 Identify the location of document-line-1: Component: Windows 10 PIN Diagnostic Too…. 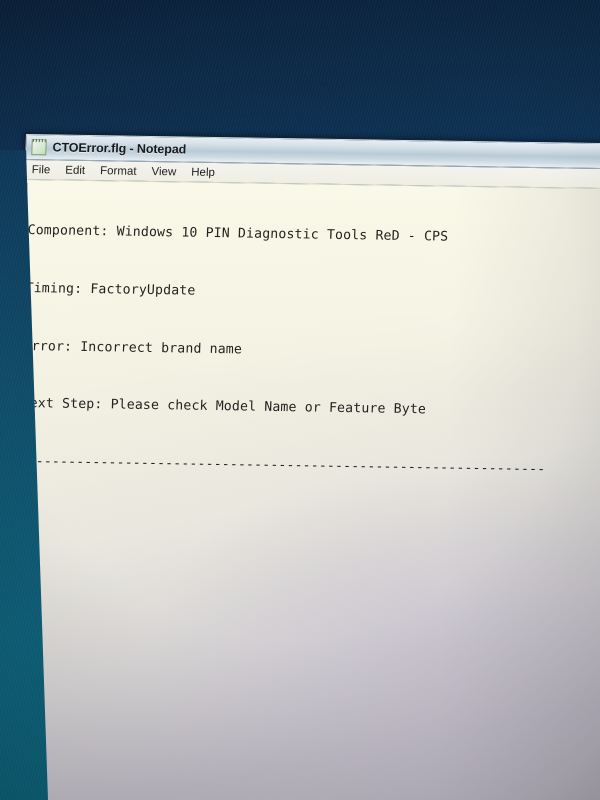
(238, 234).